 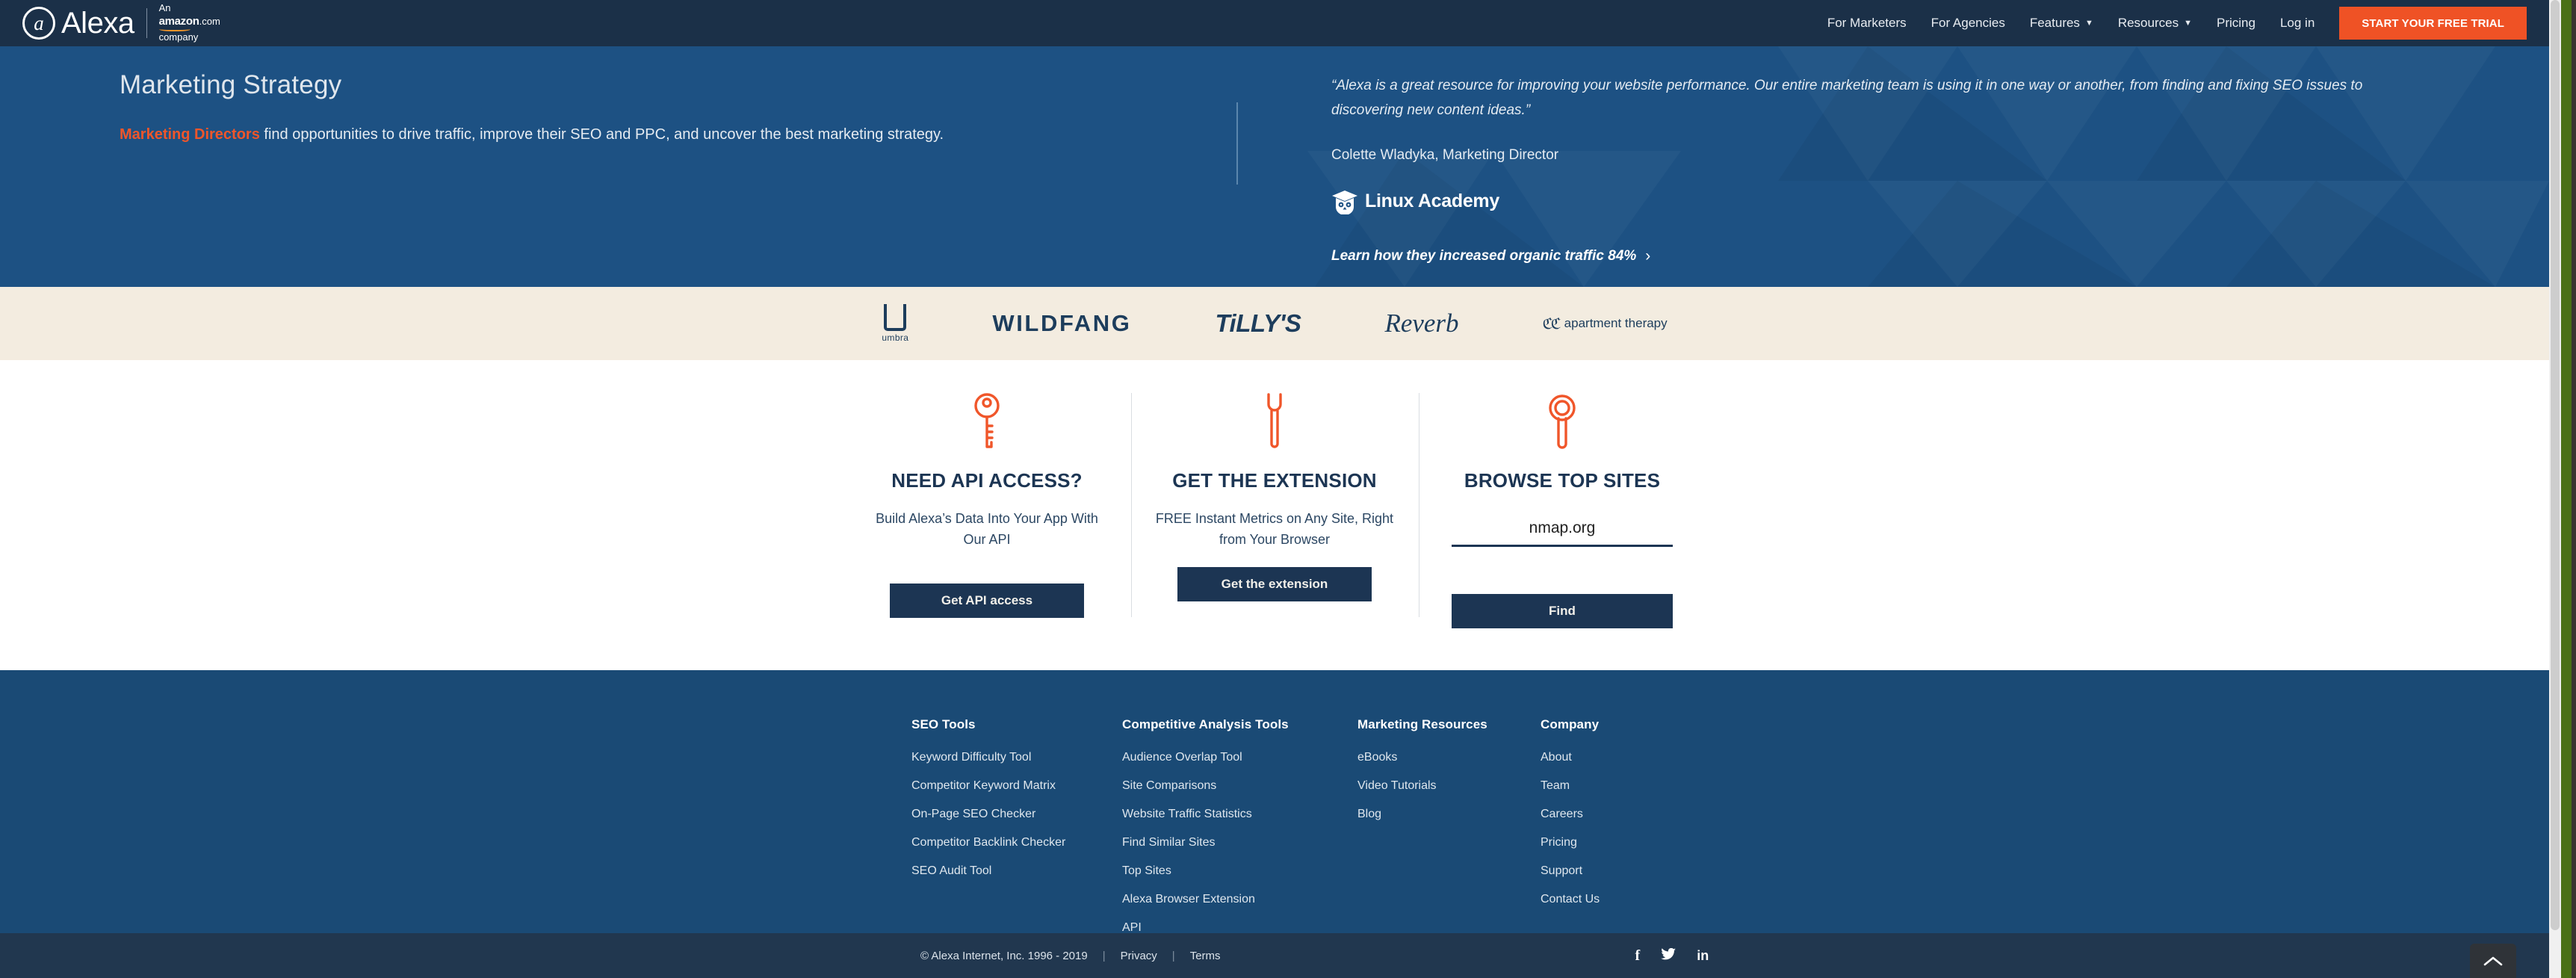 I want to click on scroll-to-top-button, so click(x=2493, y=961).